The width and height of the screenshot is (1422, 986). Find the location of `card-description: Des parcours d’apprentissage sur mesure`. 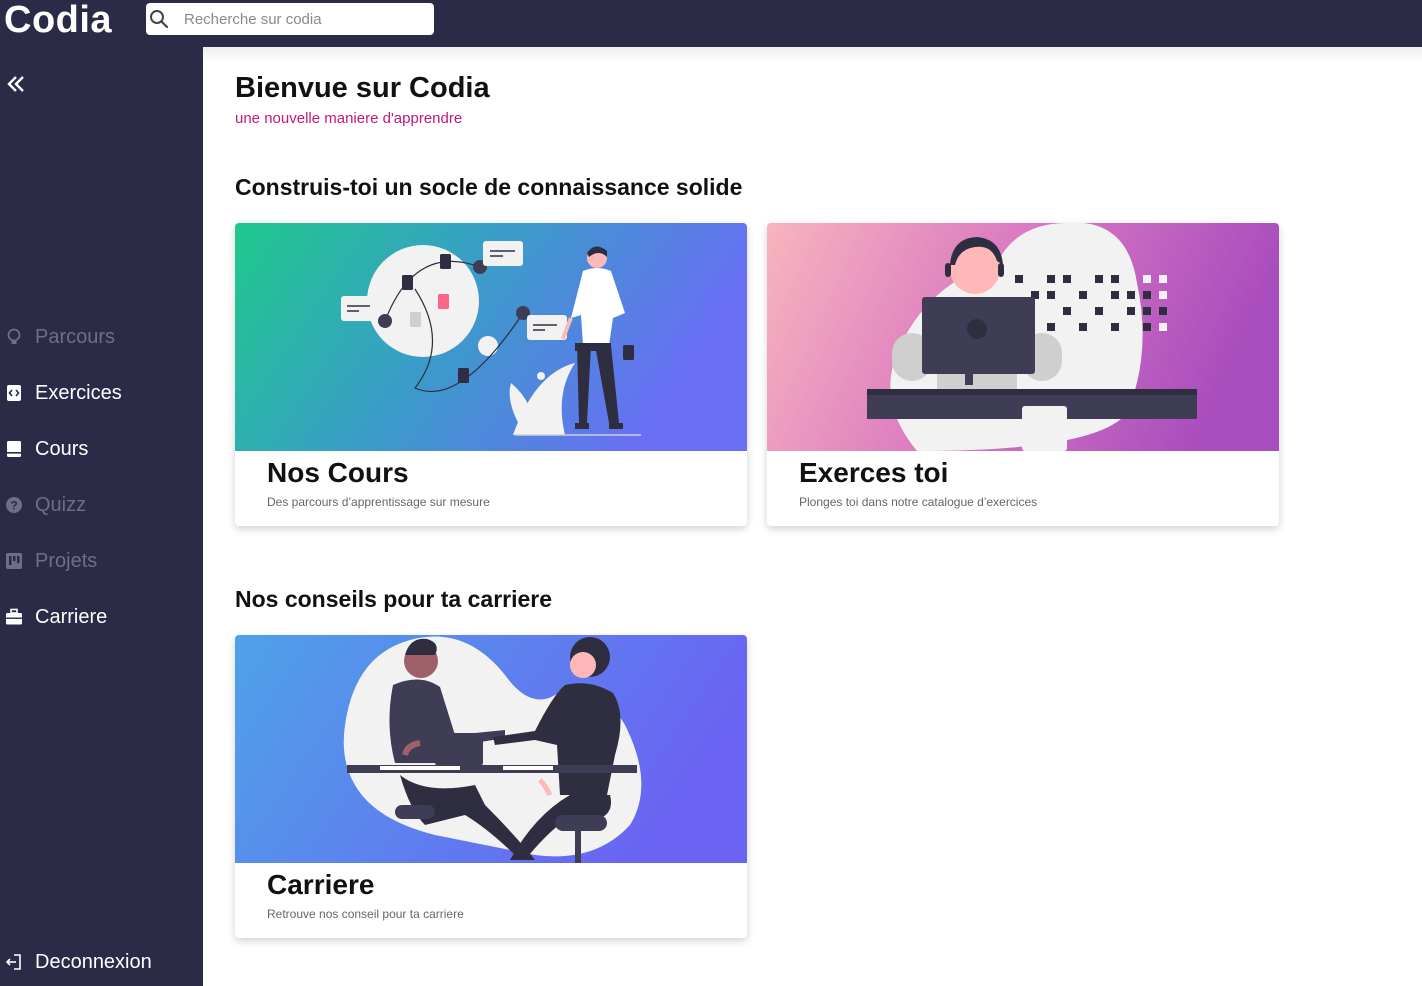

card-description: Des parcours d’apprentissage sur mesure is located at coordinates (378, 502).